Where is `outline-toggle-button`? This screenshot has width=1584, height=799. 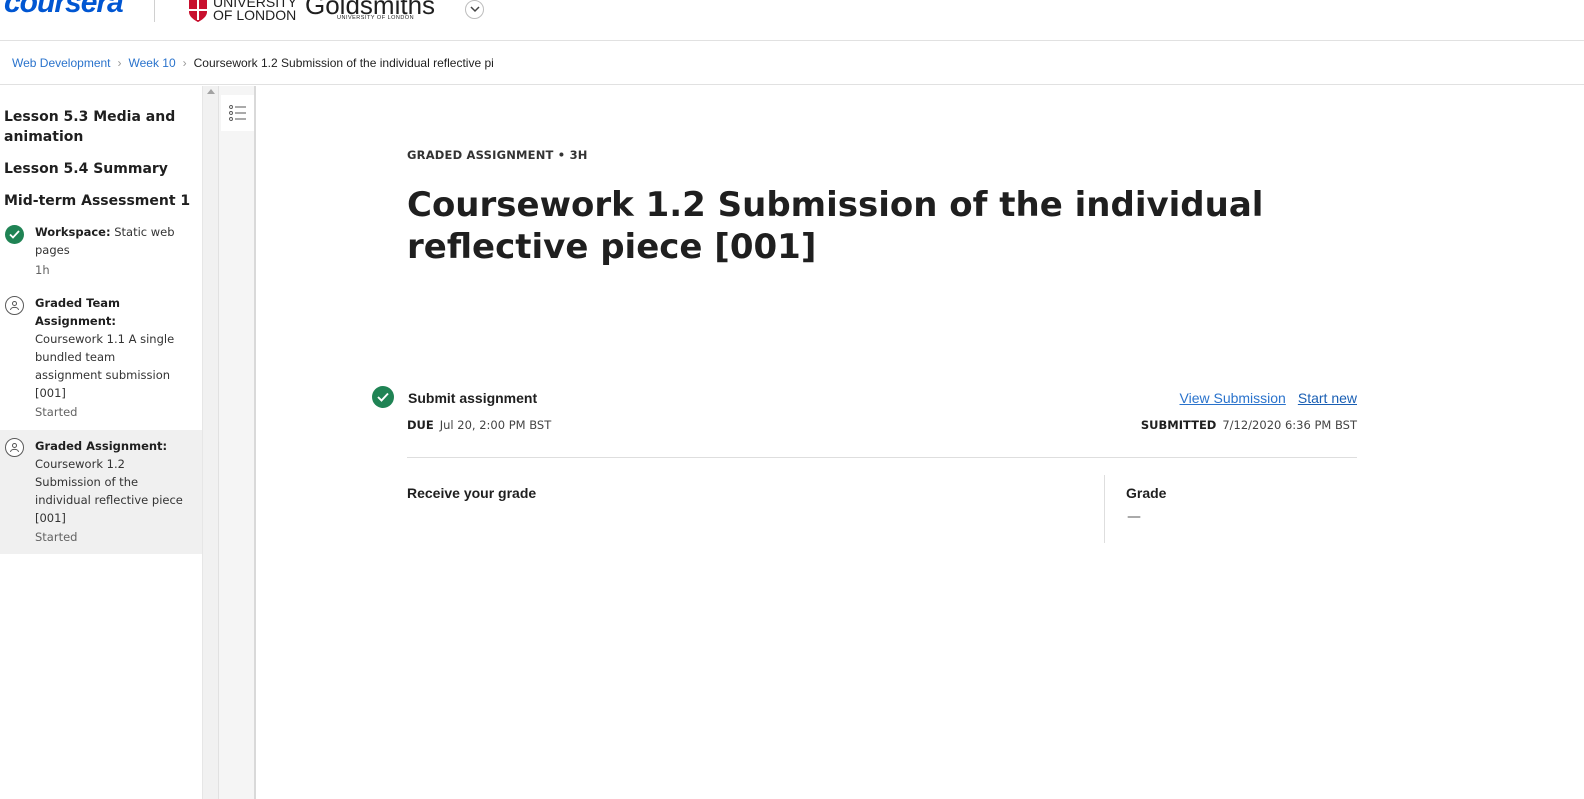 outline-toggle-button is located at coordinates (237, 113).